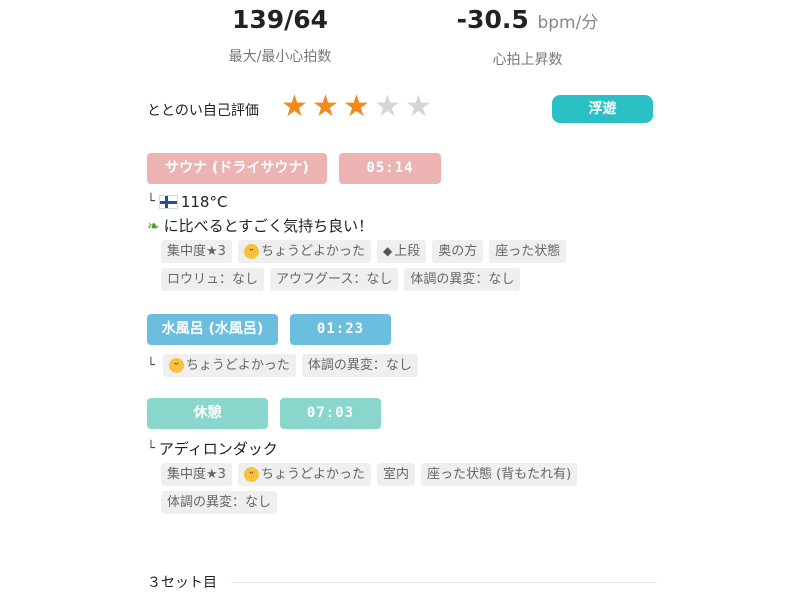  Describe the element at coordinates (207, 413) in the screenshot. I see `rest-type-pill: 休憩` at that location.